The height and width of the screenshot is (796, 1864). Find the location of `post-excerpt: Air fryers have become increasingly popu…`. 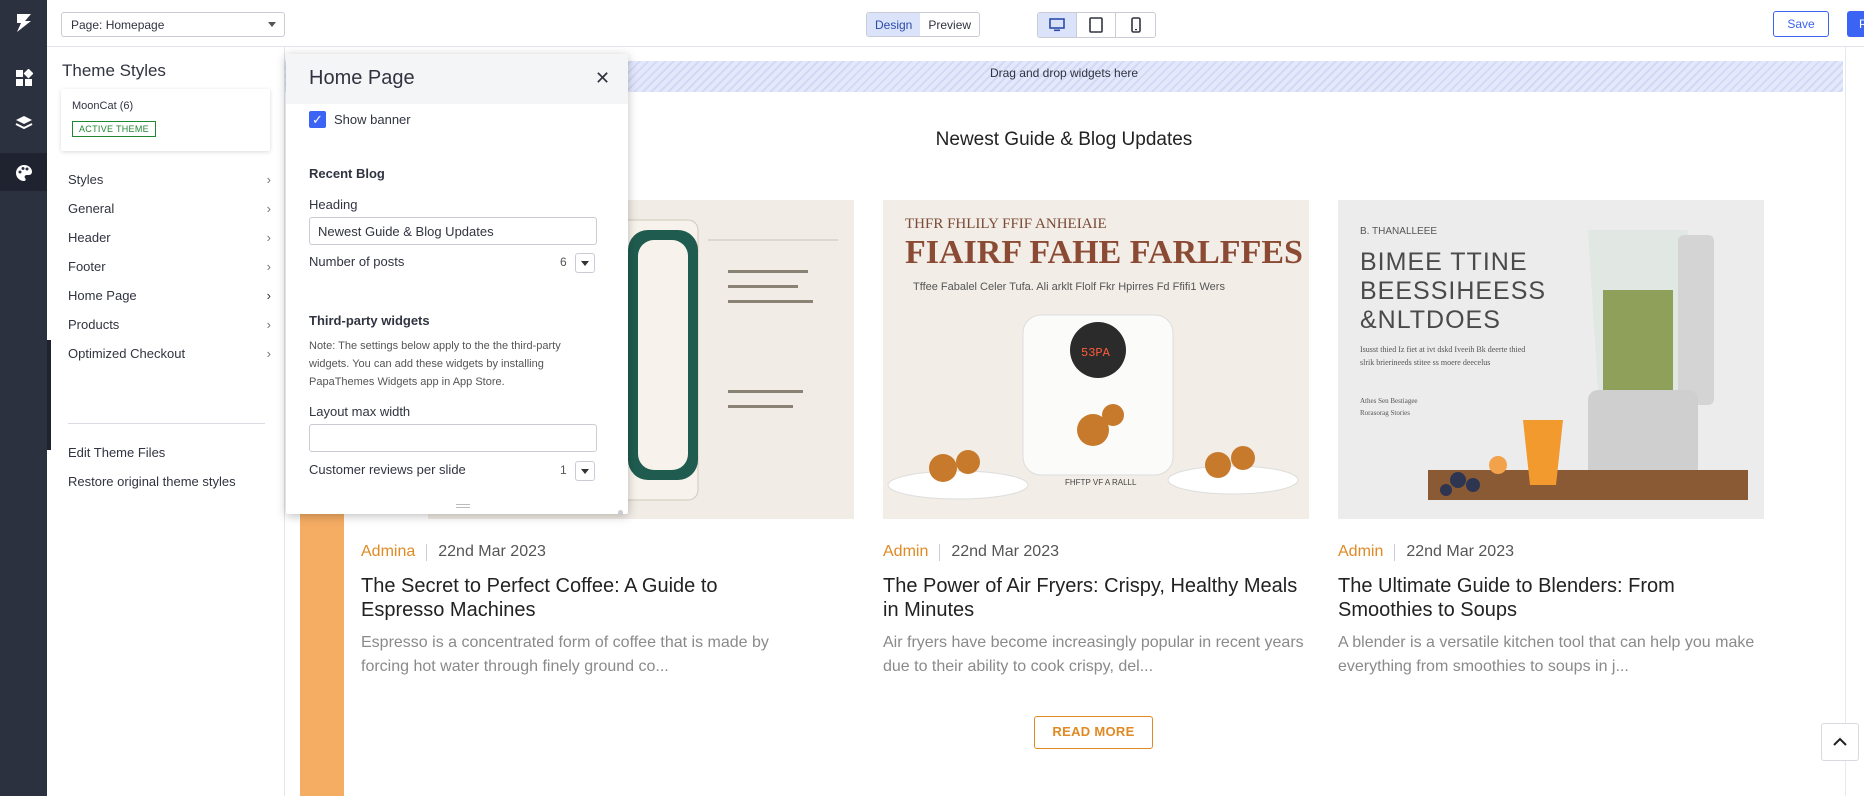

post-excerpt: Air fryers have become increasingly popu… is located at coordinates (1093, 654).